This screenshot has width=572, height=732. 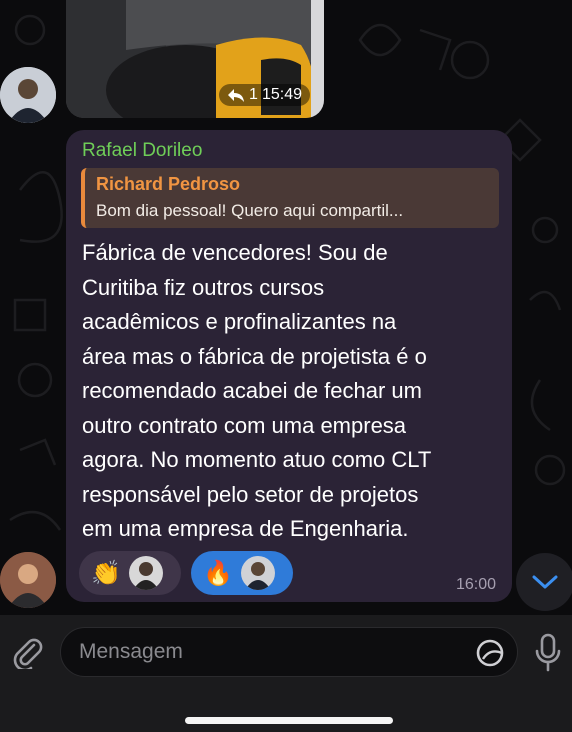 What do you see at coordinates (250, 494) in the screenshot?
I see `message-line: responsável pelo setor de projetos` at bounding box center [250, 494].